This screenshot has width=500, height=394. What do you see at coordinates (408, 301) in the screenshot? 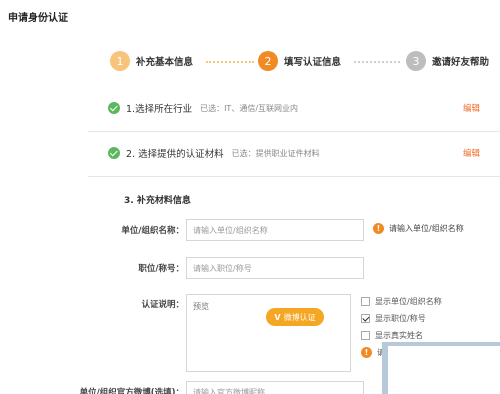
I see `option-show-unit-label: 显示单位/组织名称` at bounding box center [408, 301].